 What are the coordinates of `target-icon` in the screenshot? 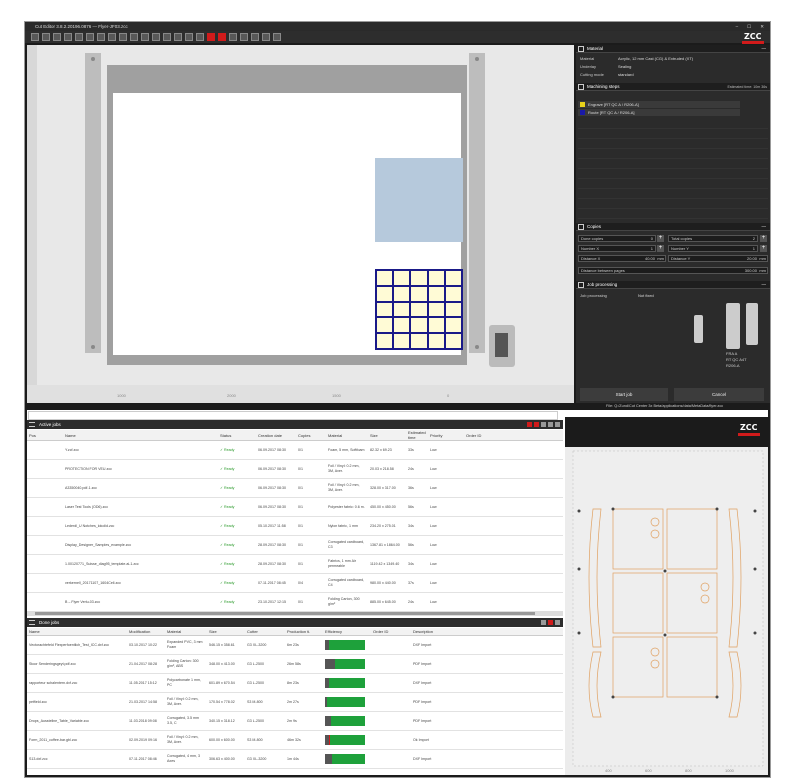 It's located at (189, 37).